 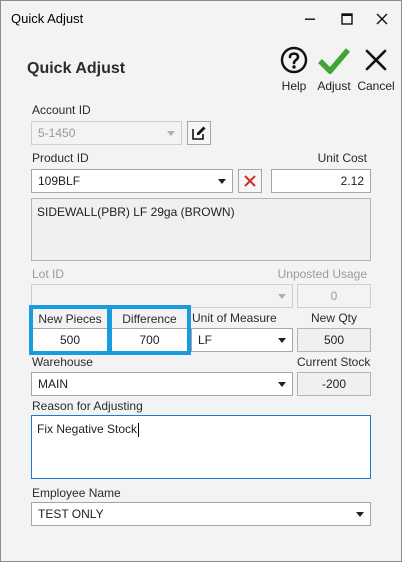 I want to click on close-window-button, so click(x=382, y=19).